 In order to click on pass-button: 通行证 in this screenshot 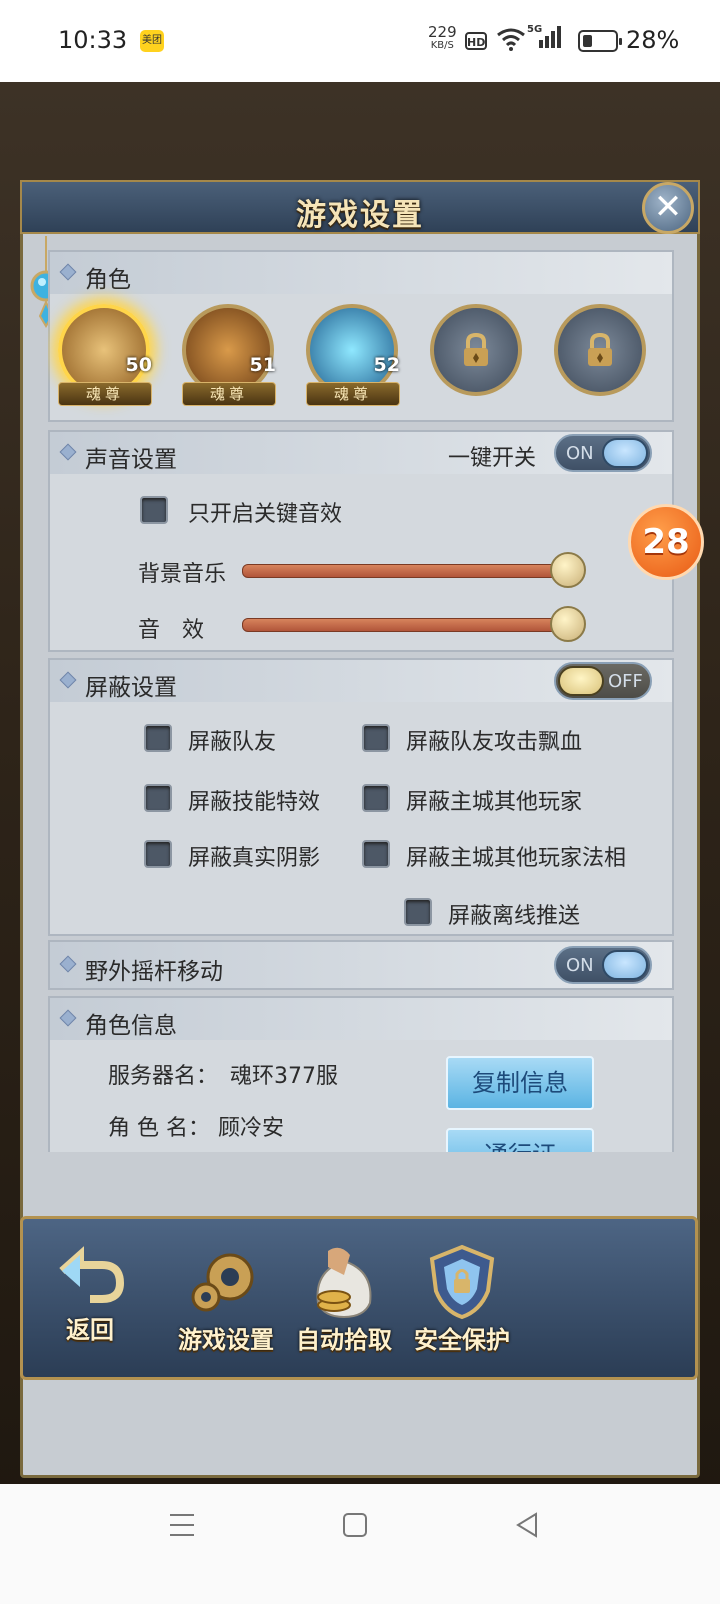, I will do `click(520, 1140)`.